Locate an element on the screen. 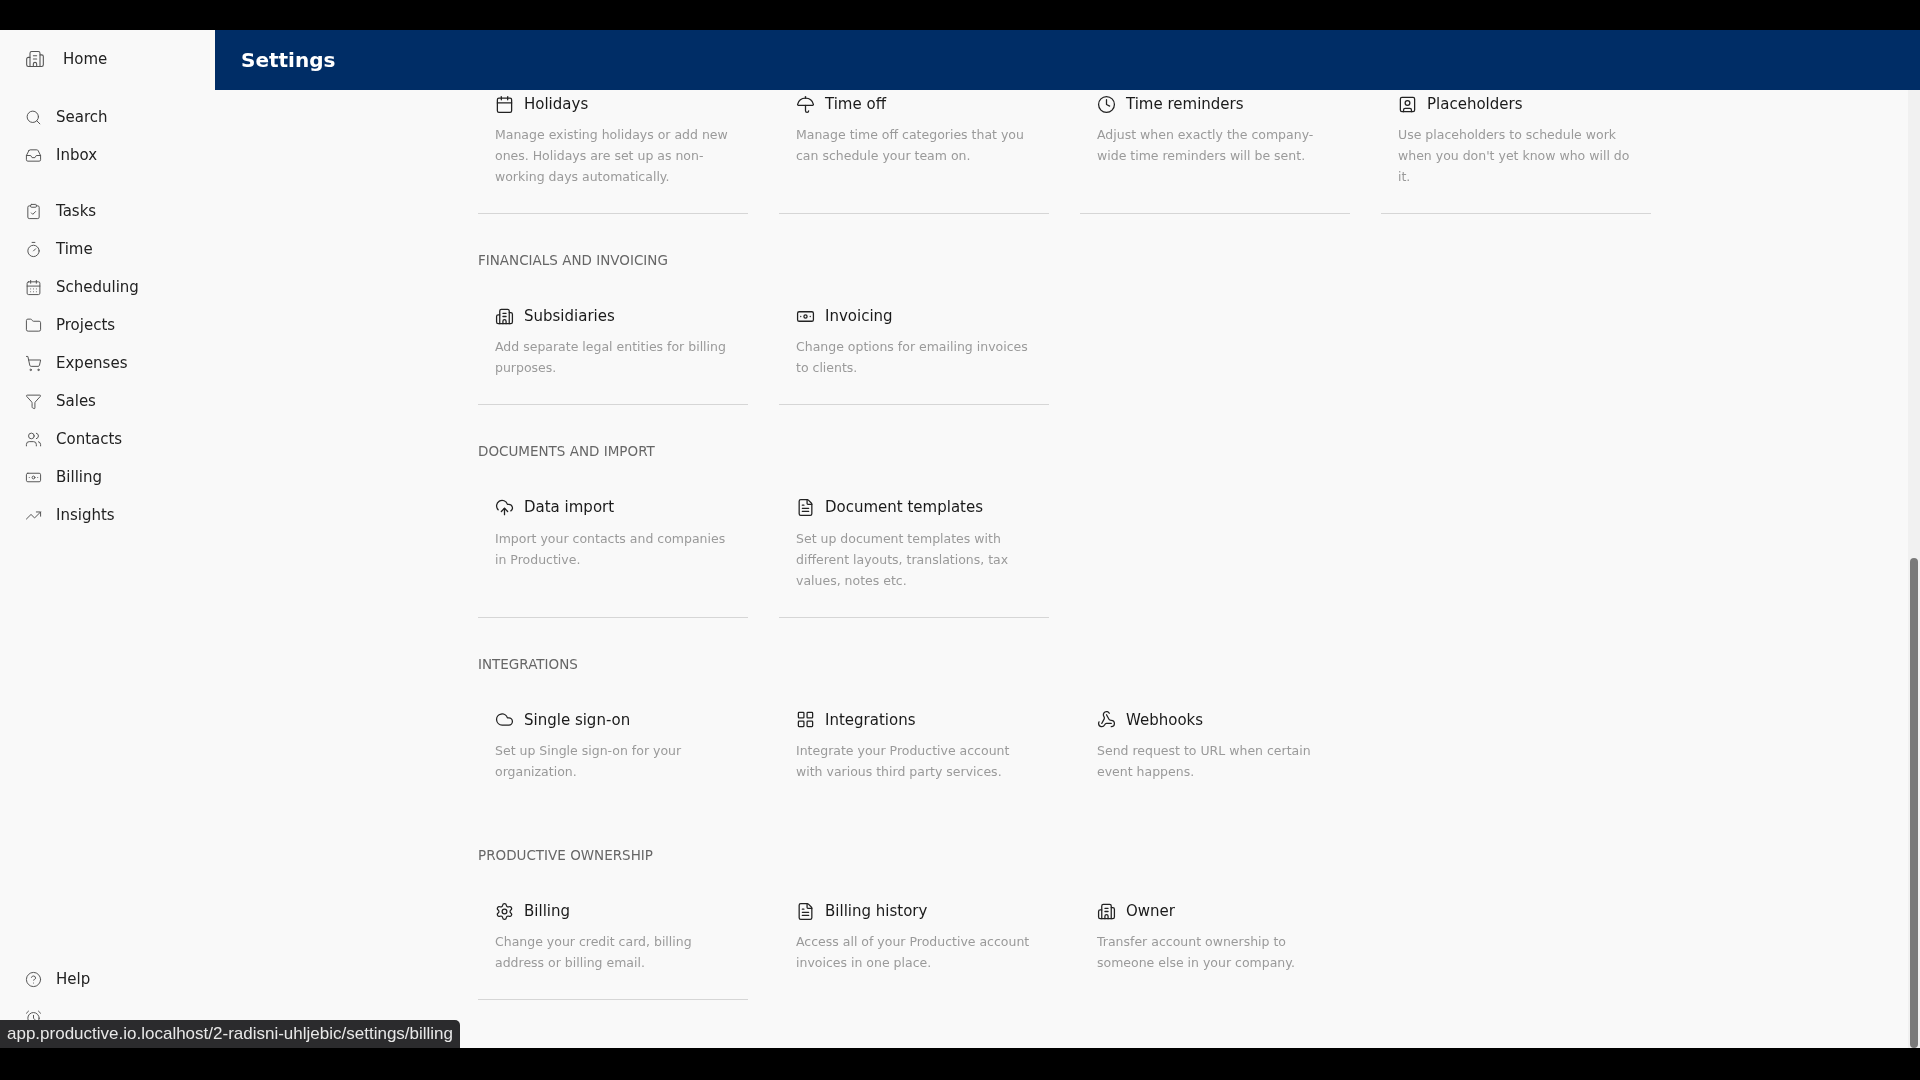 This screenshot has height=1080, width=1920. settings-card: Time off Manage time off categories that you can schedule your team on. is located at coordinates (914, 153).